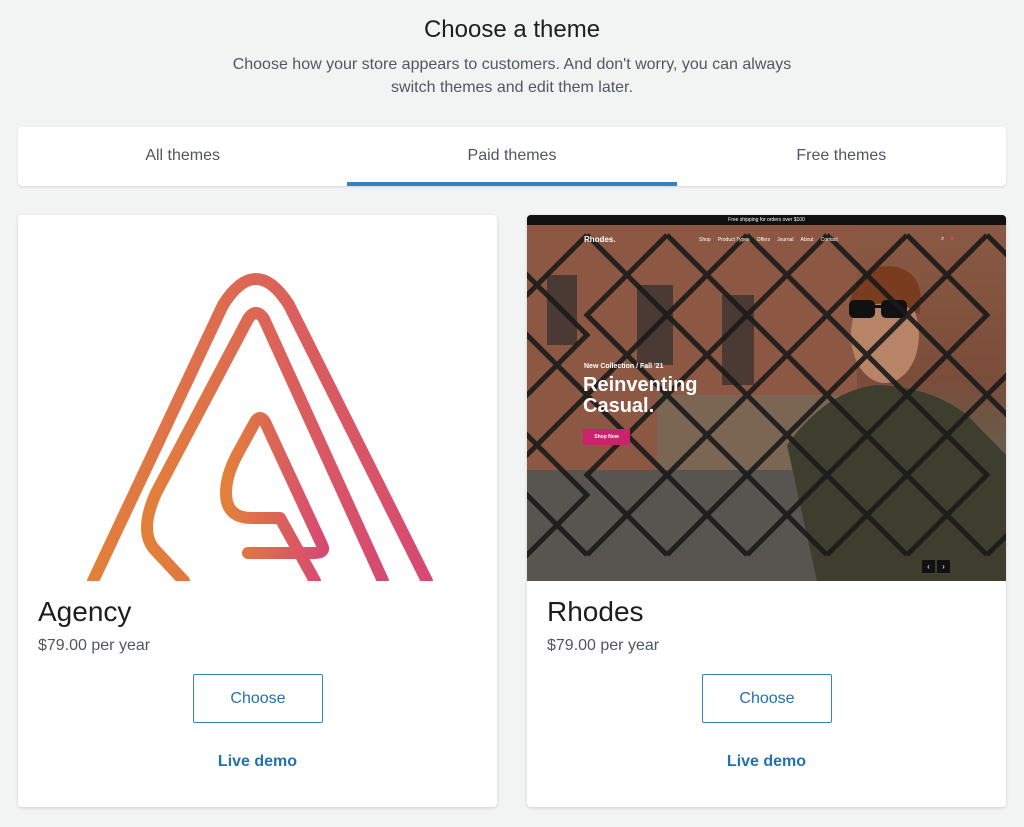 This screenshot has width=1024, height=827. What do you see at coordinates (182, 156) in the screenshot?
I see `tab-all-themes: All themes` at bounding box center [182, 156].